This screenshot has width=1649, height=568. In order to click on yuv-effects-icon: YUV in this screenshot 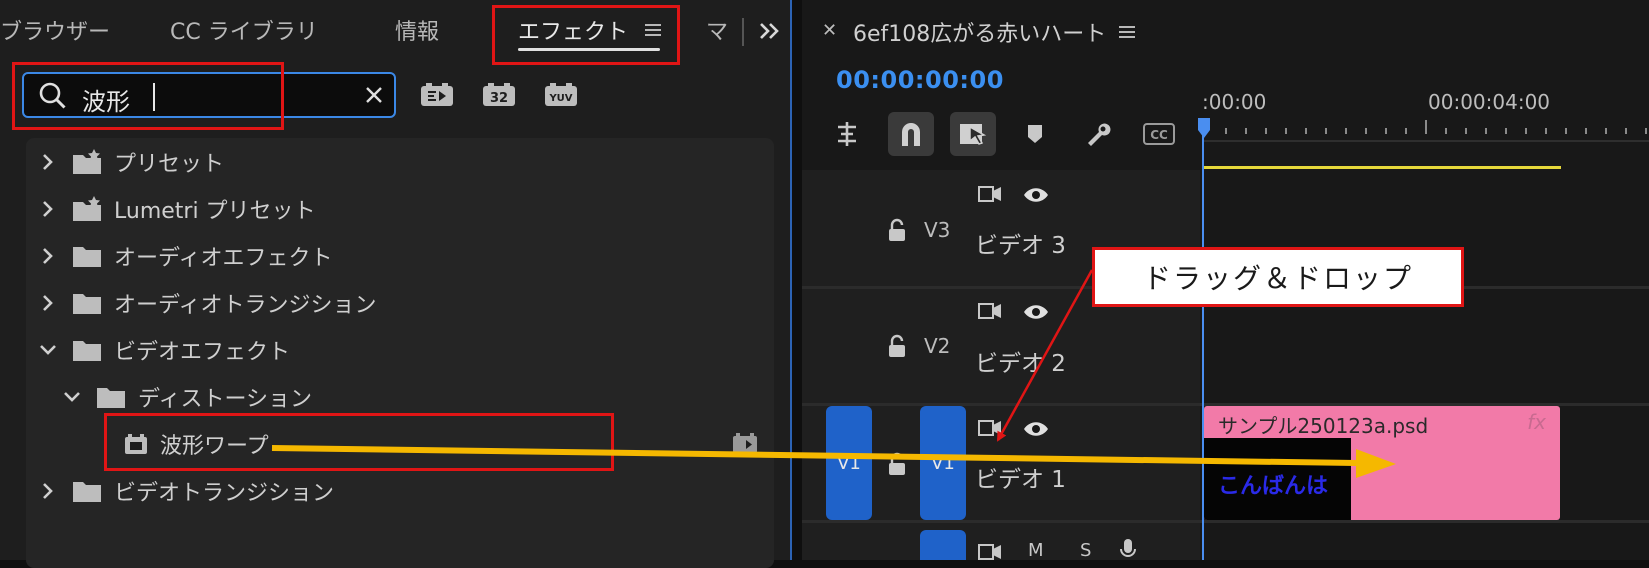, I will do `click(561, 97)`.